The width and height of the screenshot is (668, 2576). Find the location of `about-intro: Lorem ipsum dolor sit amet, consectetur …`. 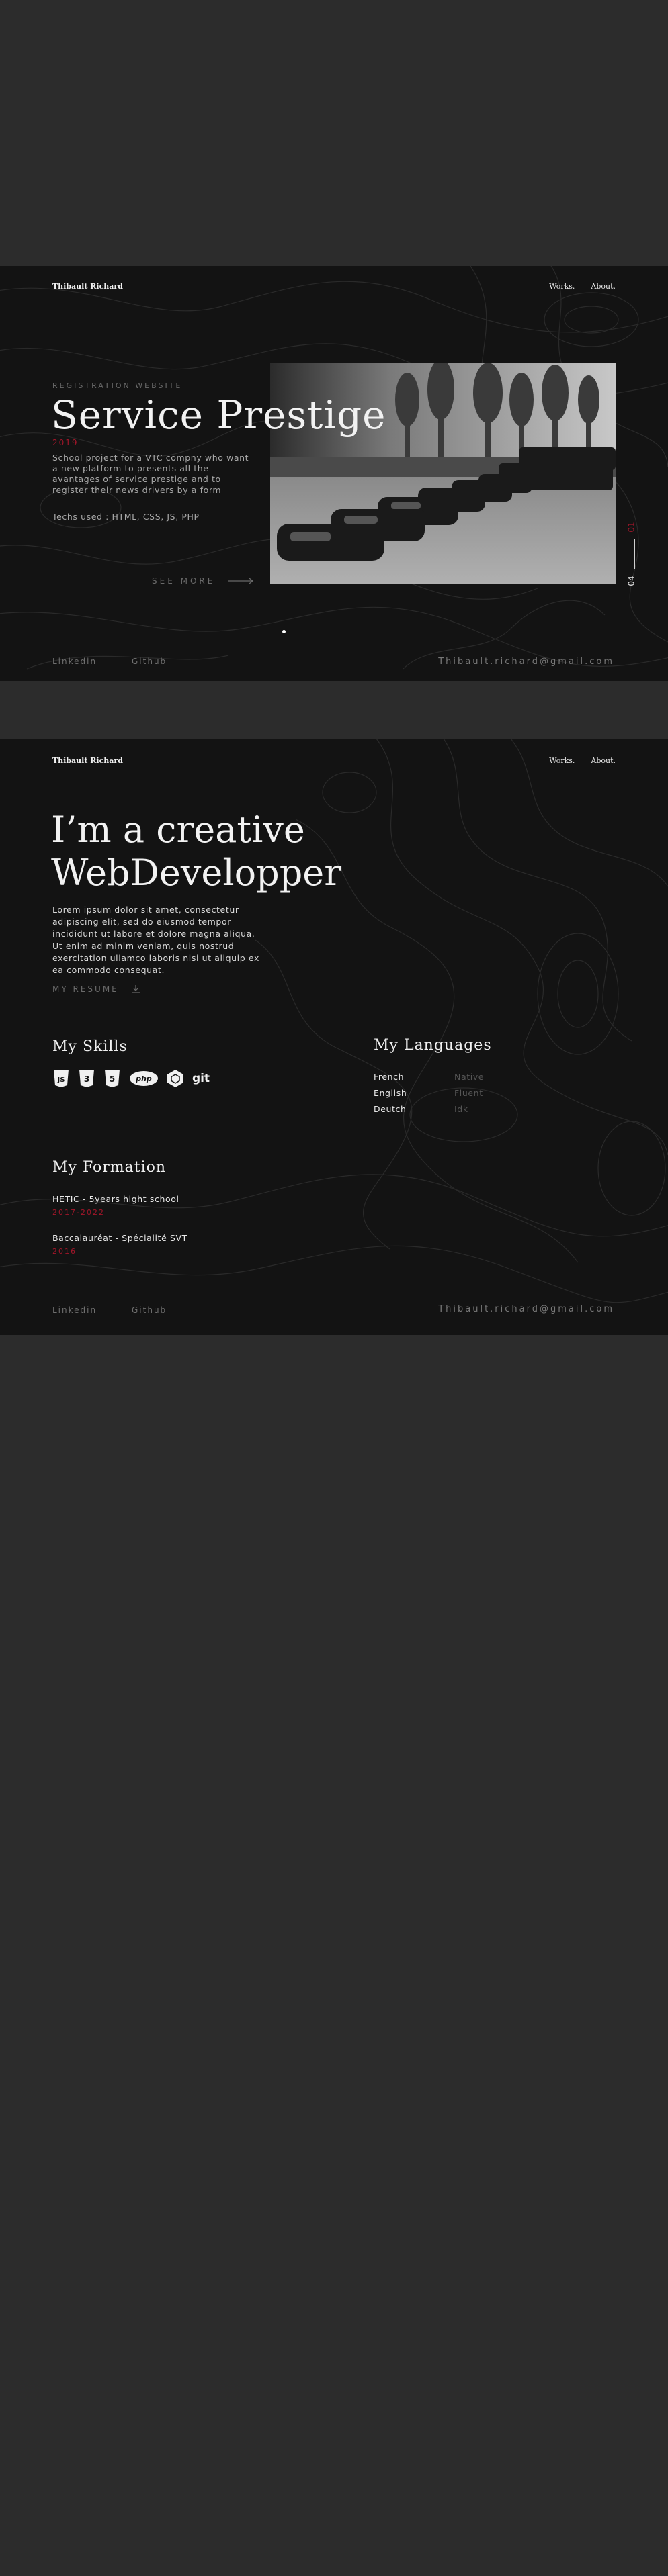

about-intro: Lorem ipsum dolor sit amet, consectetur … is located at coordinates (173, 940).